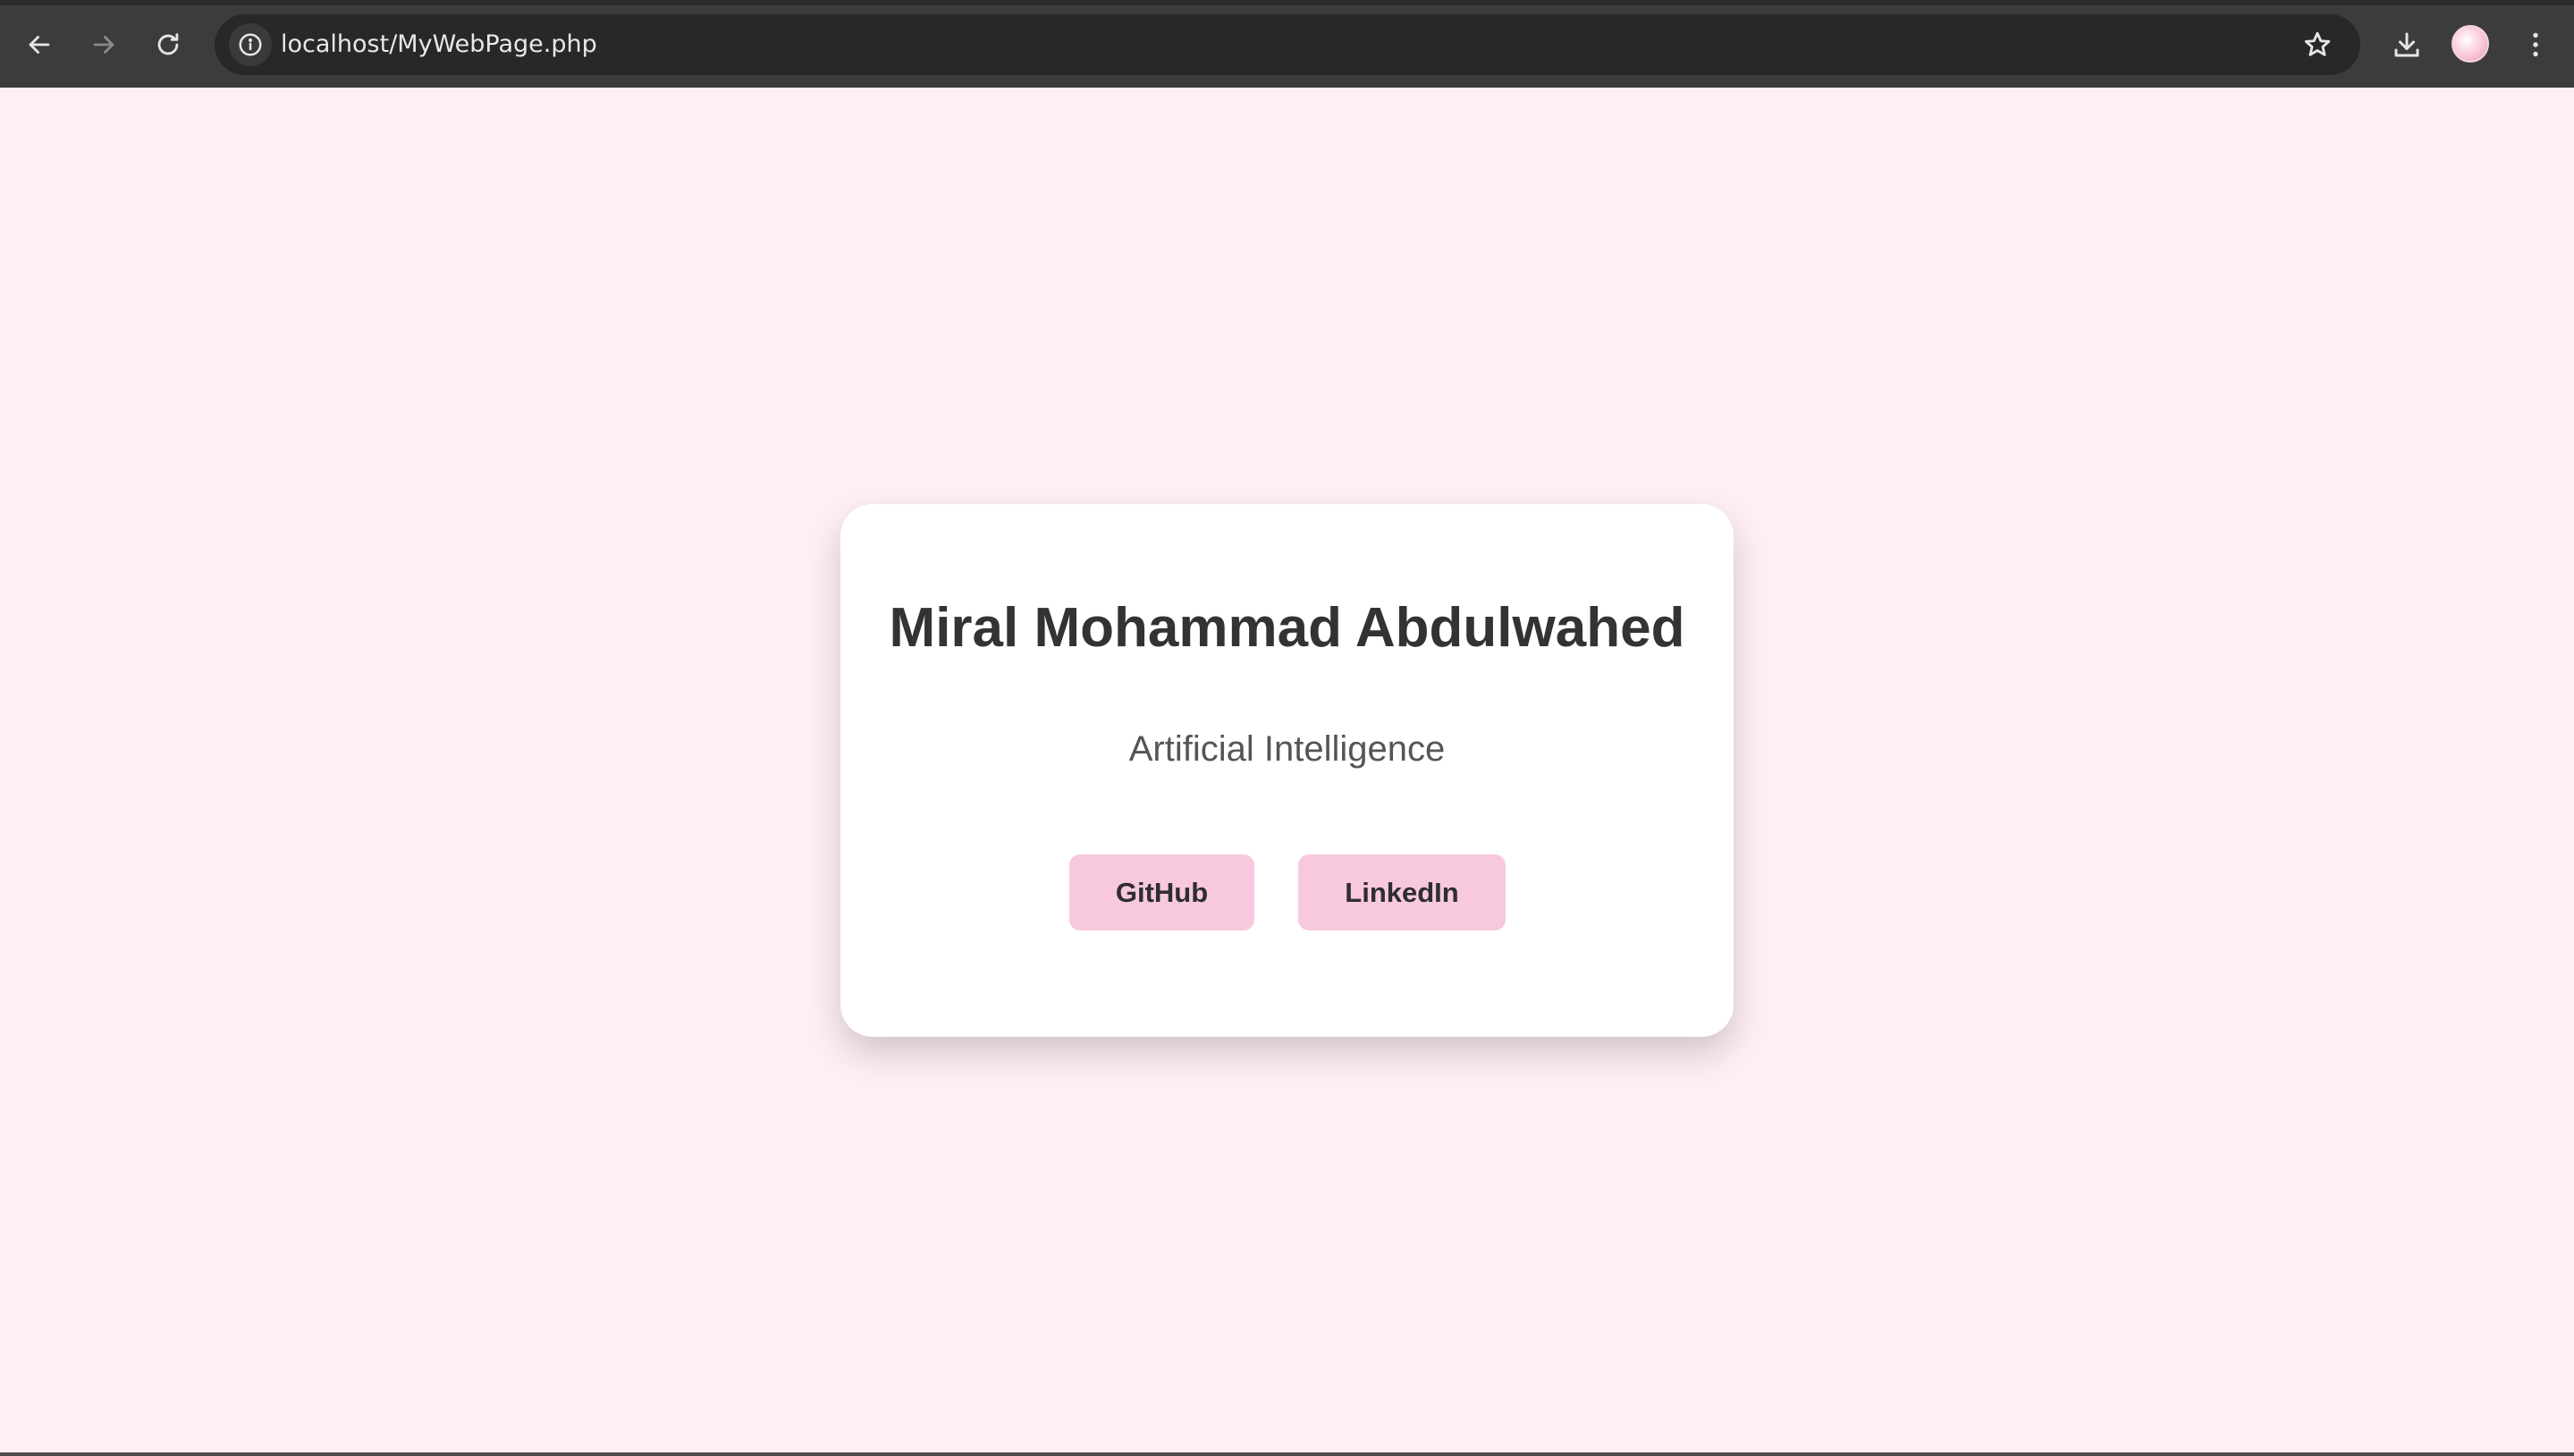 The image size is (2574, 1456). I want to click on url-text: localhost/MyWebPage.php, so click(439, 45).